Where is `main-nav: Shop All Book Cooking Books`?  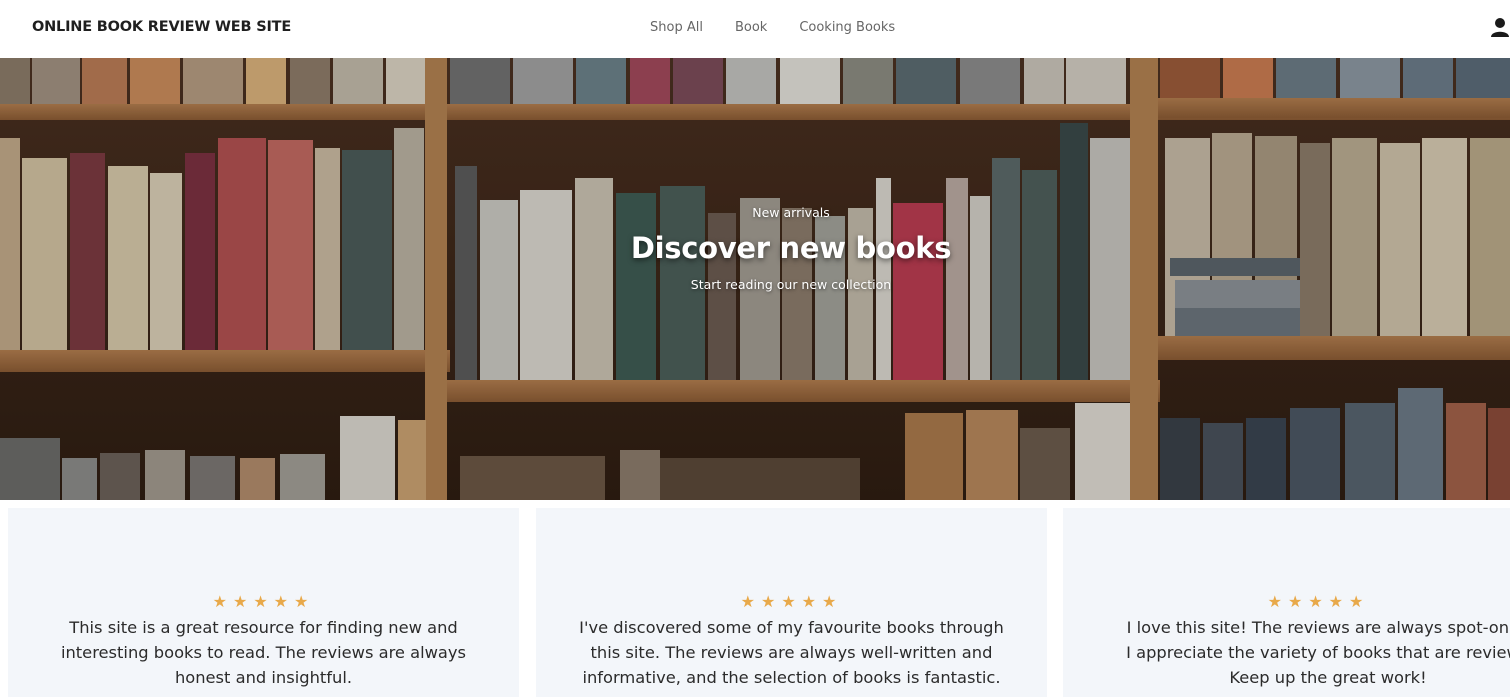
main-nav: Shop All Book Cooking Books is located at coordinates (788, 27).